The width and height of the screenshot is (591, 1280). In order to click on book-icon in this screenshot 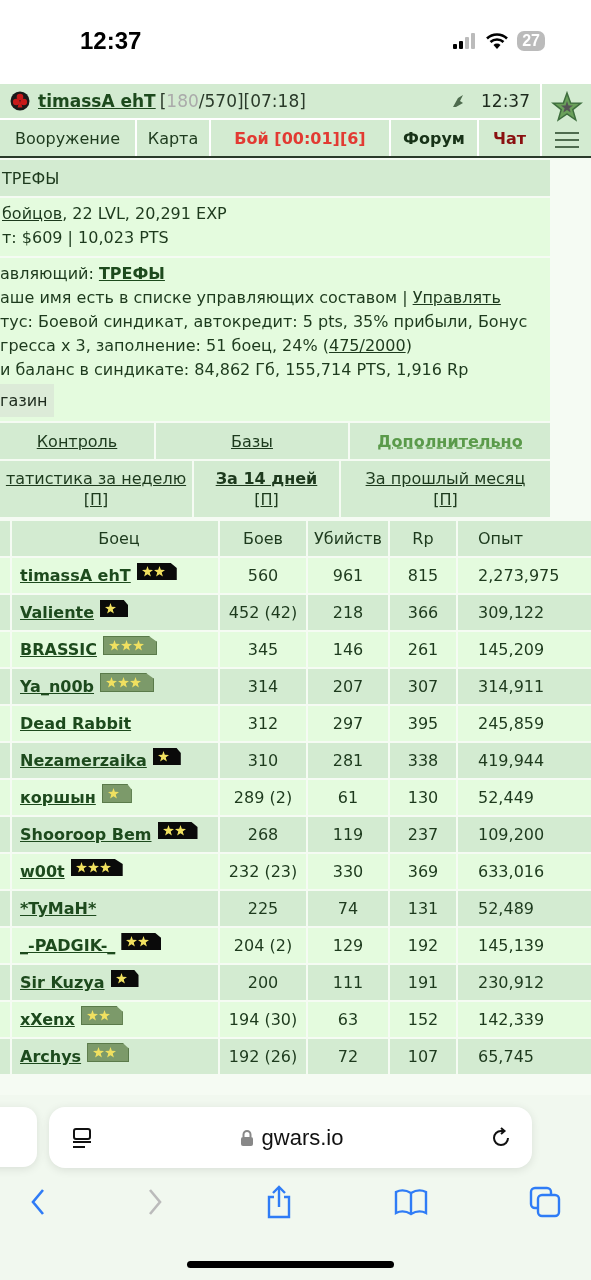, I will do `click(410, 1202)`.